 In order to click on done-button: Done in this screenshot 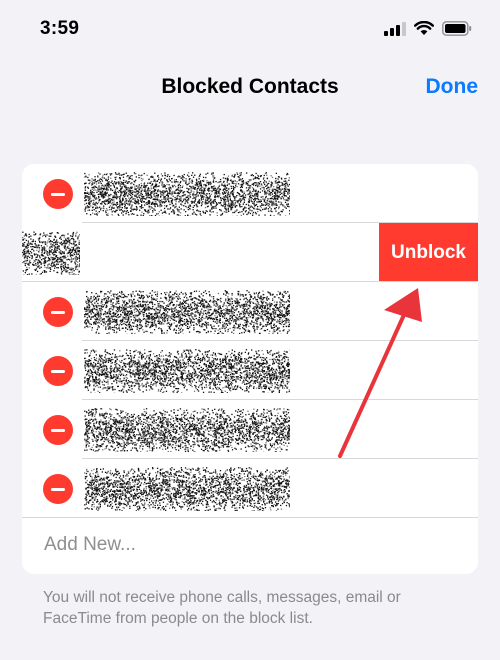, I will do `click(452, 87)`.